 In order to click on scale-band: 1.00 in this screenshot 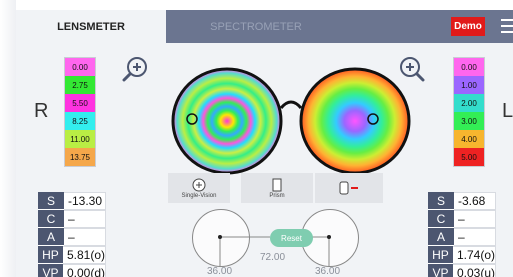, I will do `click(469, 85)`.